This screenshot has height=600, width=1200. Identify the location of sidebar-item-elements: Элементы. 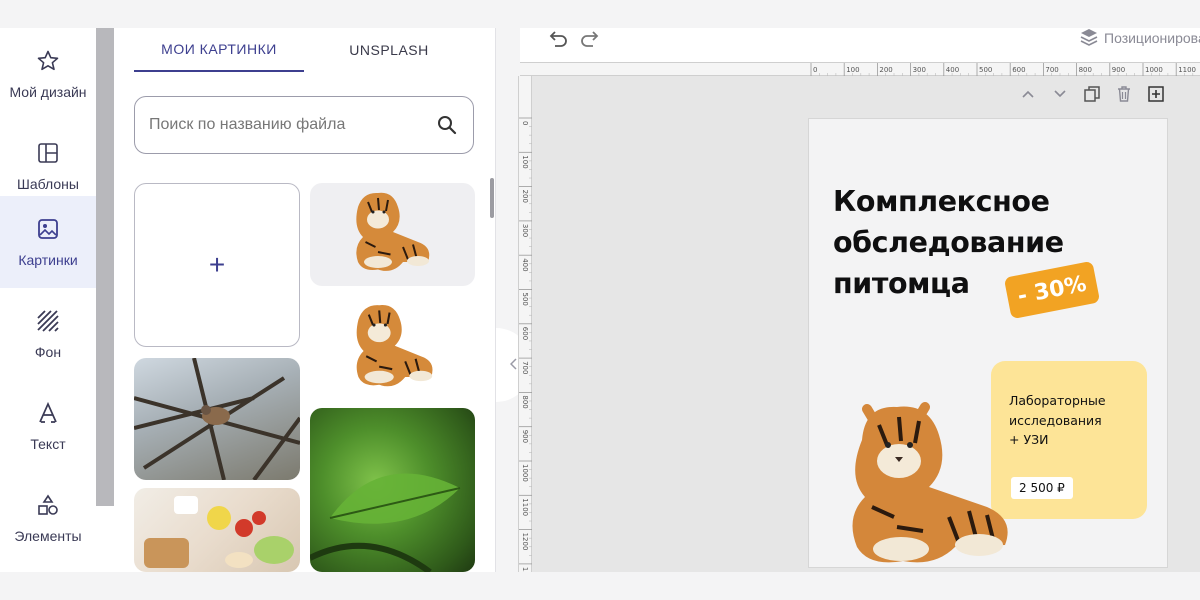
(48, 518).